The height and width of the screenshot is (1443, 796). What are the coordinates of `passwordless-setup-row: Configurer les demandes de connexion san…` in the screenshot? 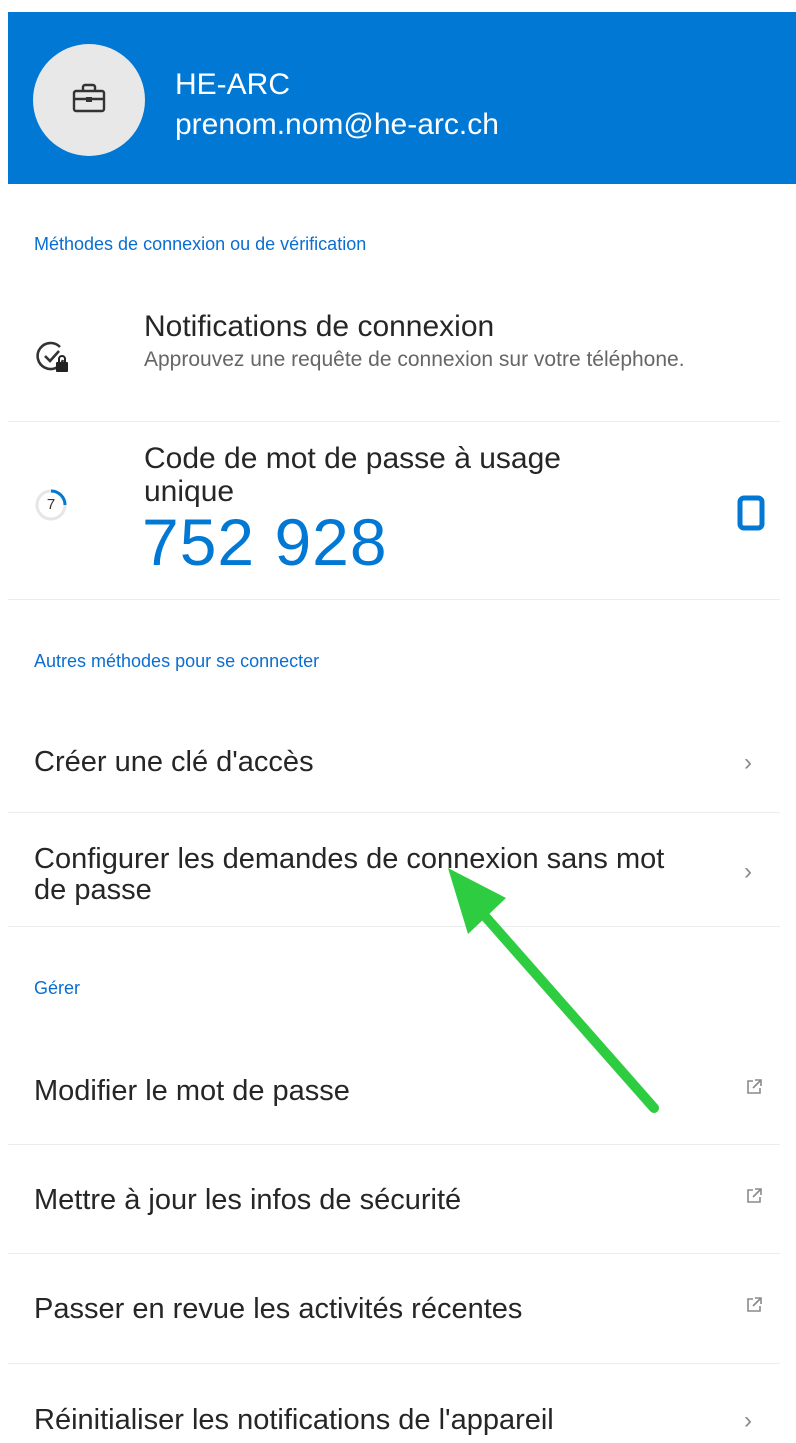 It's located at (398, 869).